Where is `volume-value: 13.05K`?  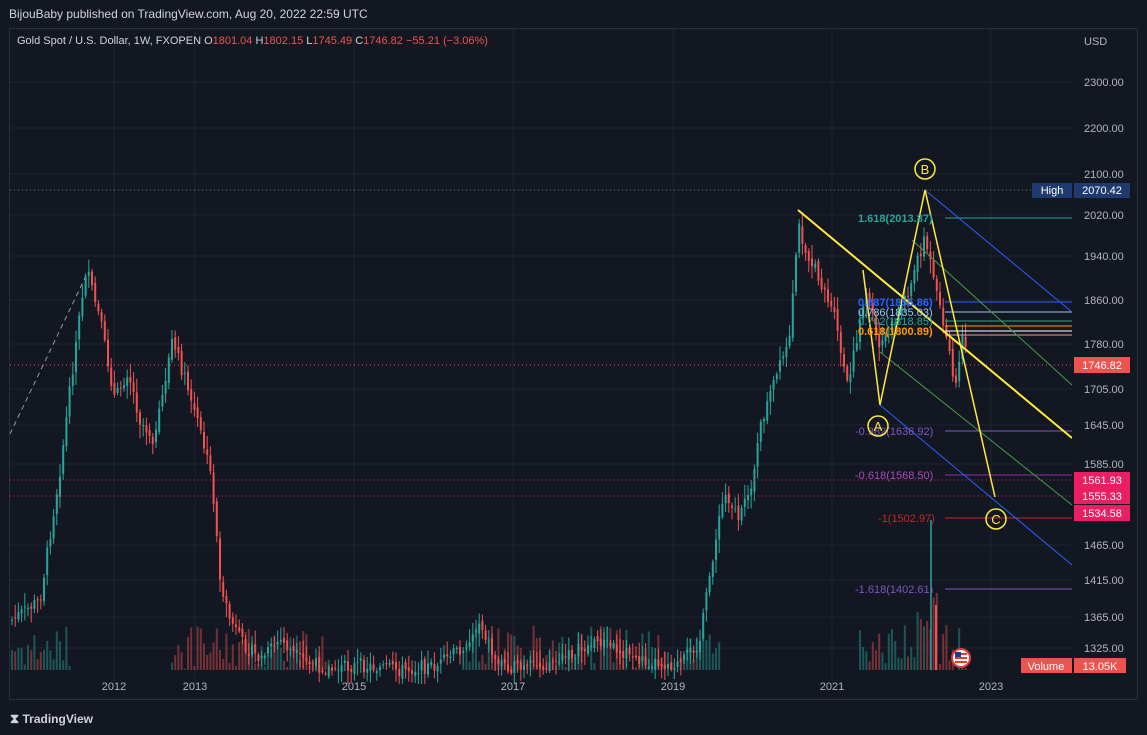 volume-value: 13.05K is located at coordinates (1101, 667).